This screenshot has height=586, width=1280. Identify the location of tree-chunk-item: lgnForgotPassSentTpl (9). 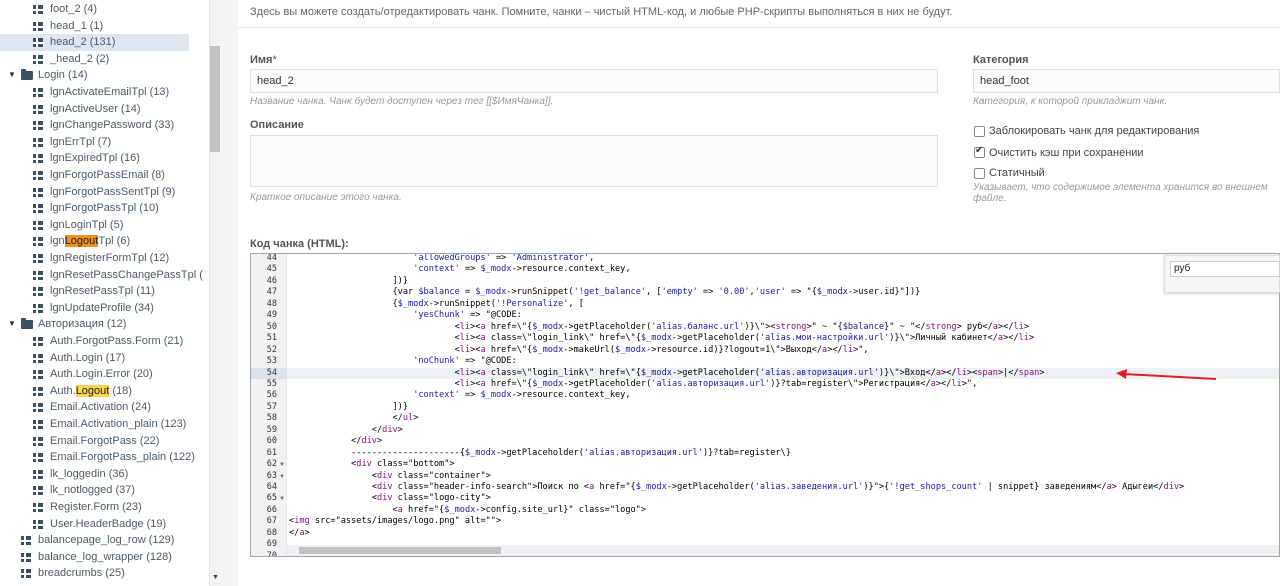
(94, 192).